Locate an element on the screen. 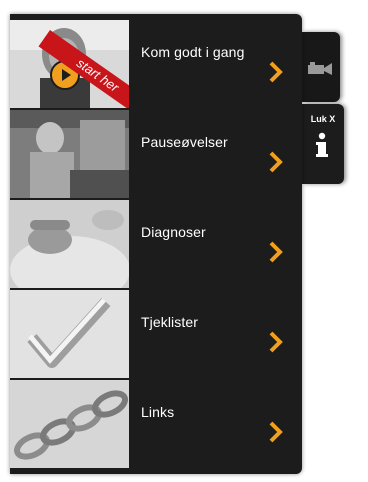  menu-item-pauseovelser: Pauseøvelser is located at coordinates (156, 154).